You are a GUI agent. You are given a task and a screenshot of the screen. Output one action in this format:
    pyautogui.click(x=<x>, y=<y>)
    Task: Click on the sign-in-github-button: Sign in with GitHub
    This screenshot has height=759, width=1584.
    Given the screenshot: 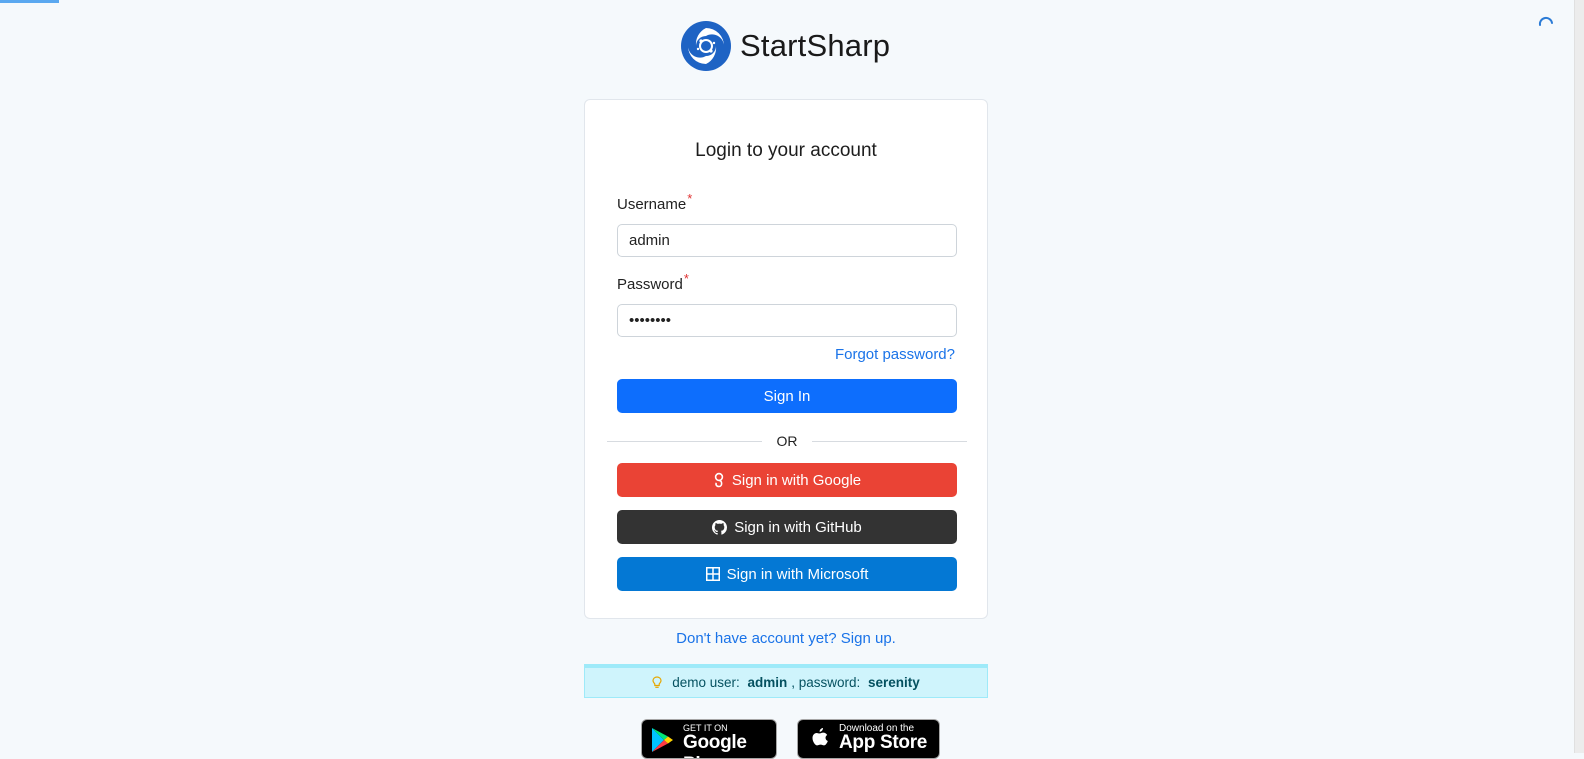 What is the action you would take?
    pyautogui.click(x=787, y=527)
    